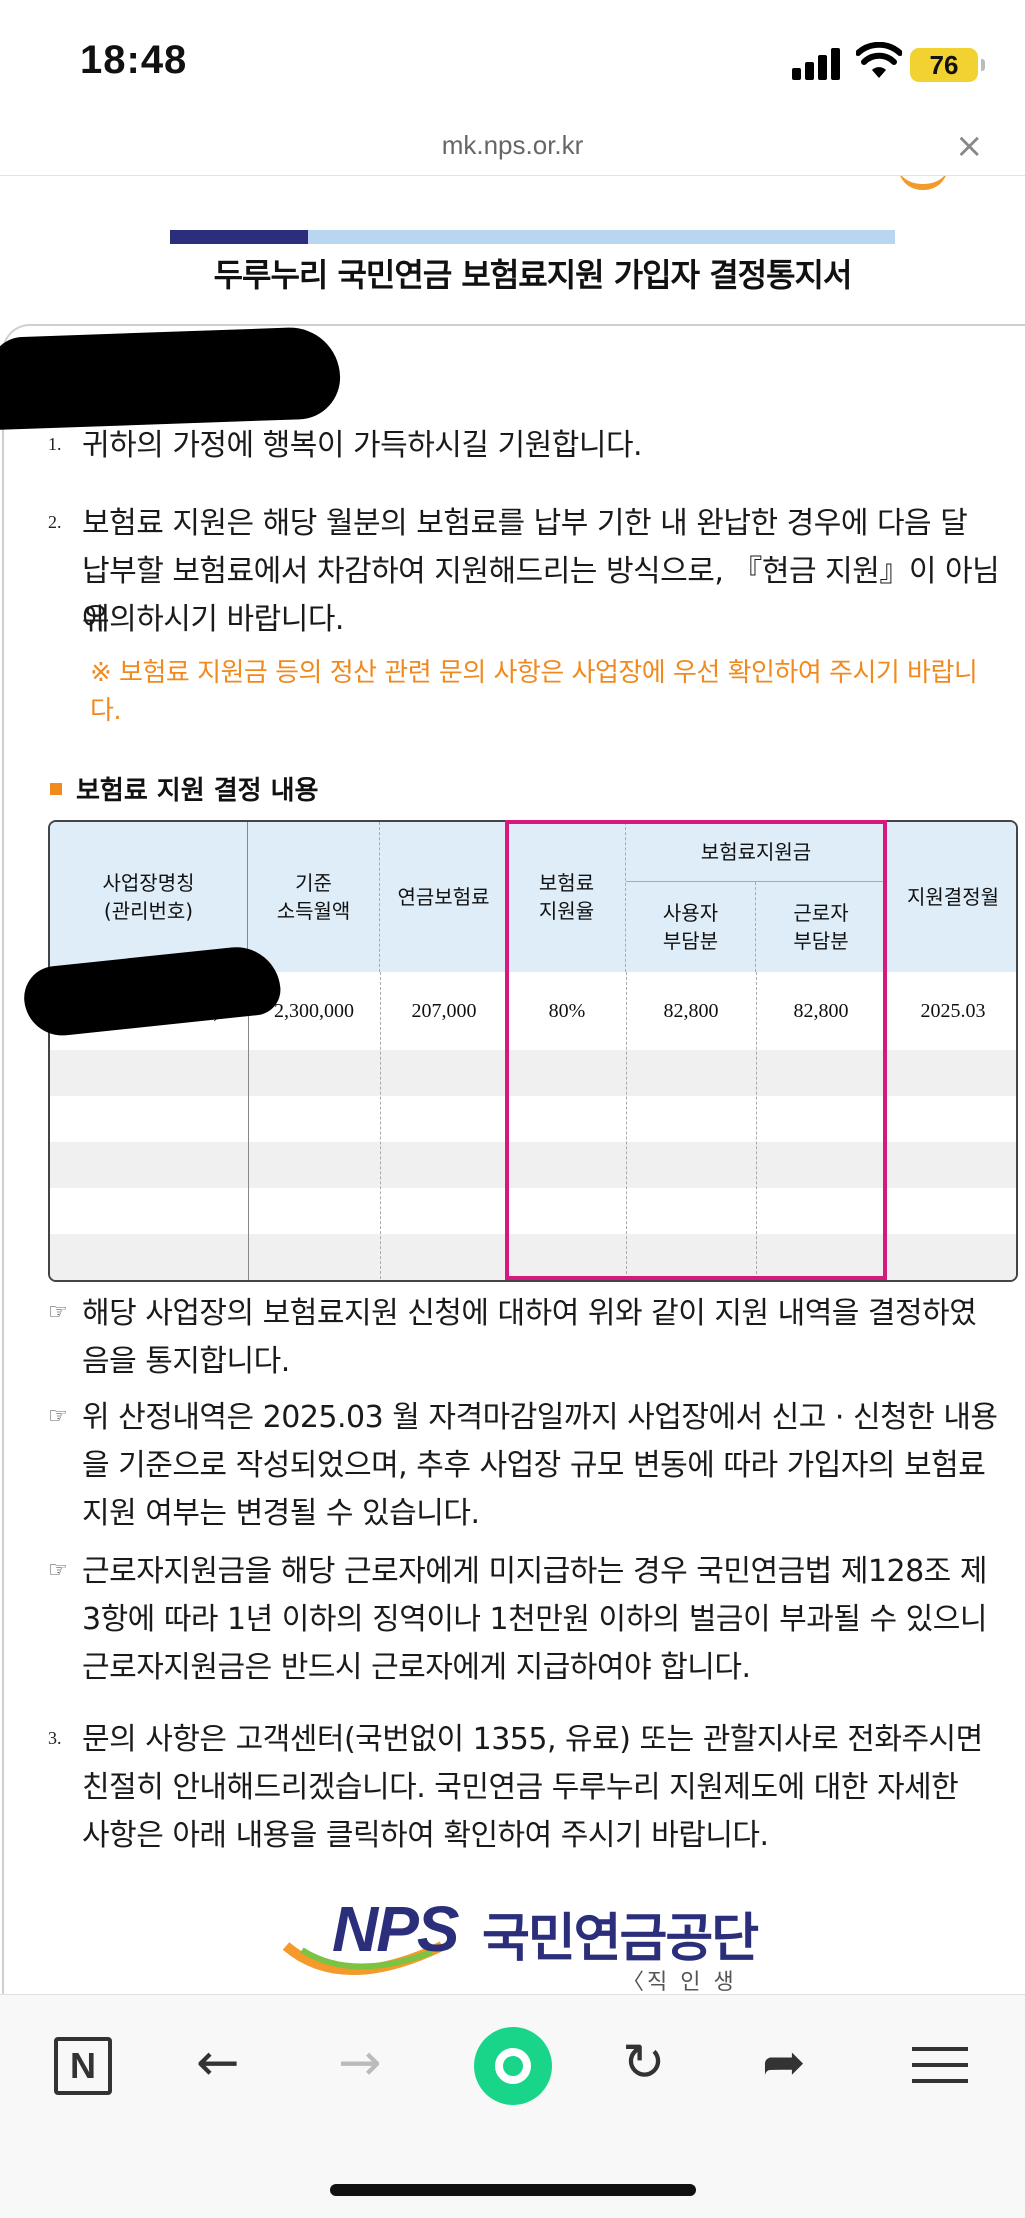 The image size is (1025, 2218). What do you see at coordinates (953, 1011) in the screenshot?
I see `cell-month: 2025.03` at bounding box center [953, 1011].